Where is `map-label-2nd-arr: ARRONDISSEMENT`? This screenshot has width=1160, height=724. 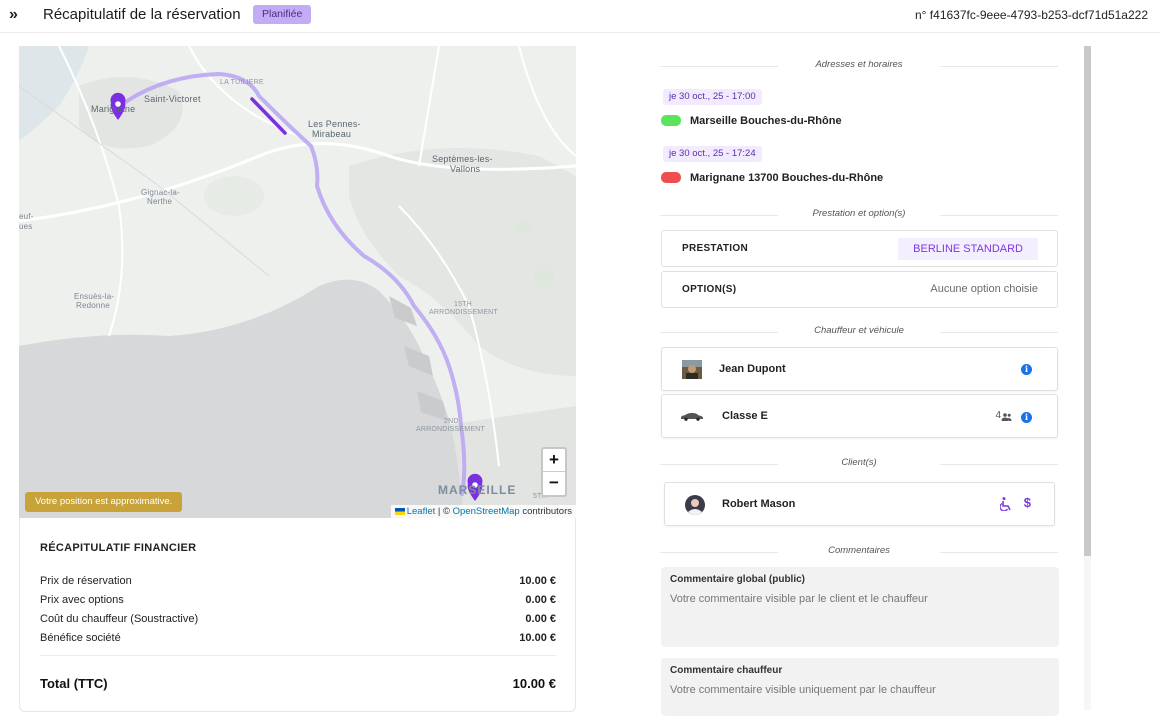 map-label-2nd-arr: ARRONDISSEMENT is located at coordinates (450, 429).